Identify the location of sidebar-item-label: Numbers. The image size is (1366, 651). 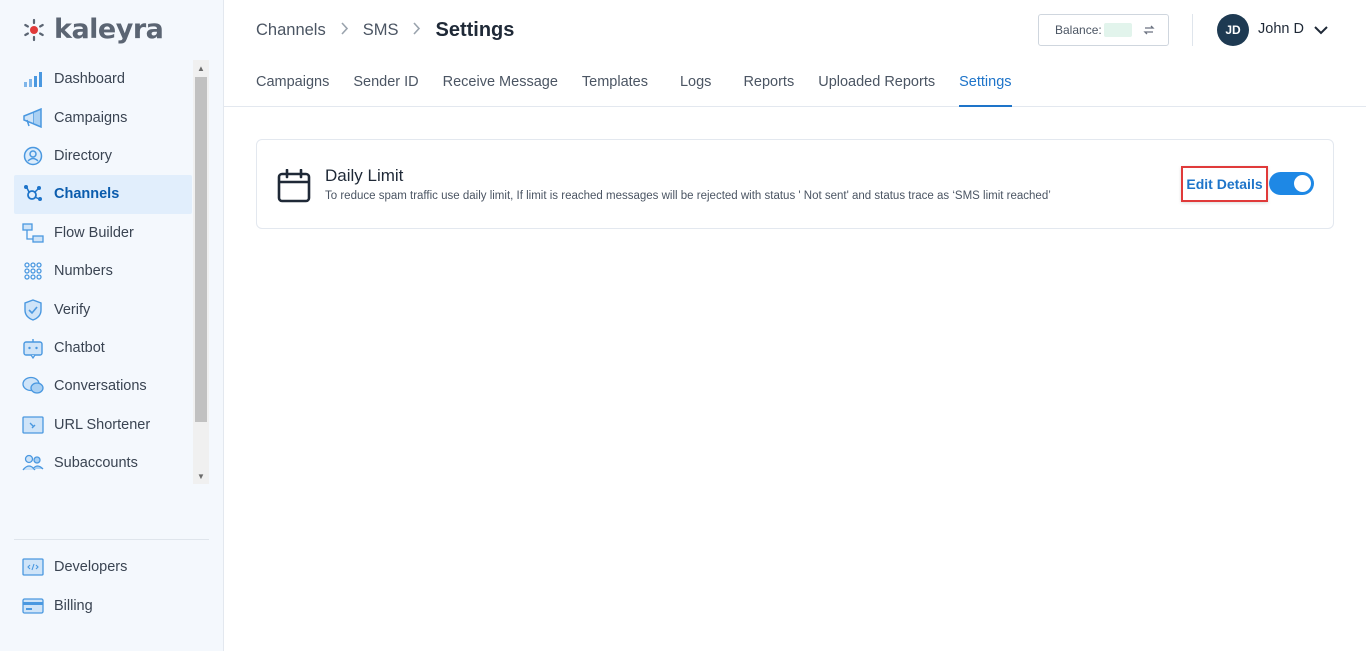
(83, 271).